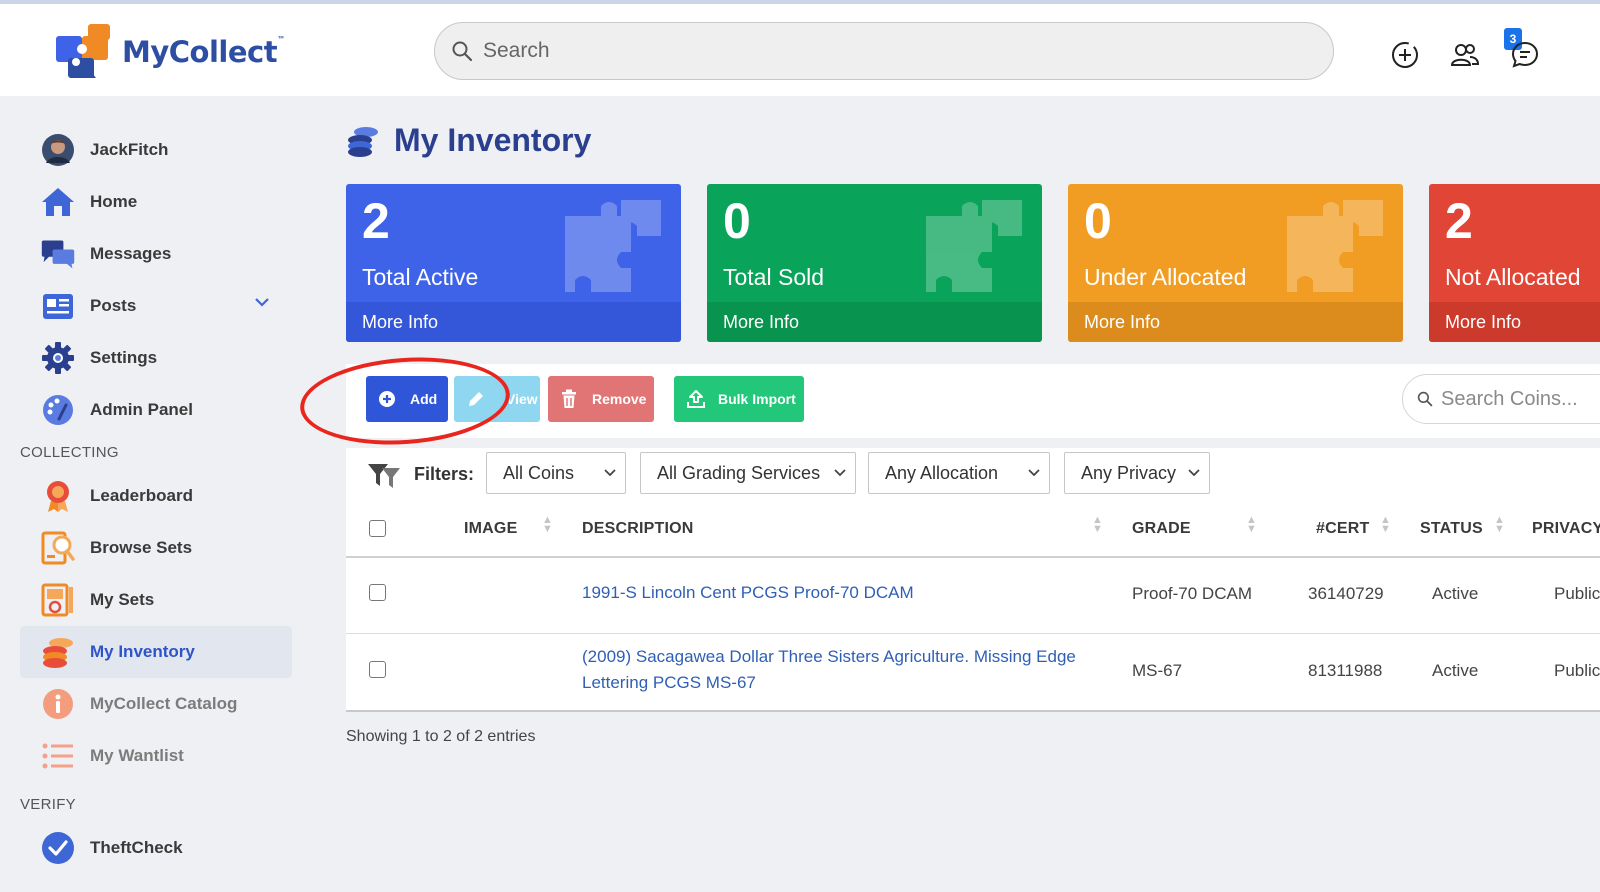  What do you see at coordinates (696, 399) in the screenshot?
I see `upload-icon` at bounding box center [696, 399].